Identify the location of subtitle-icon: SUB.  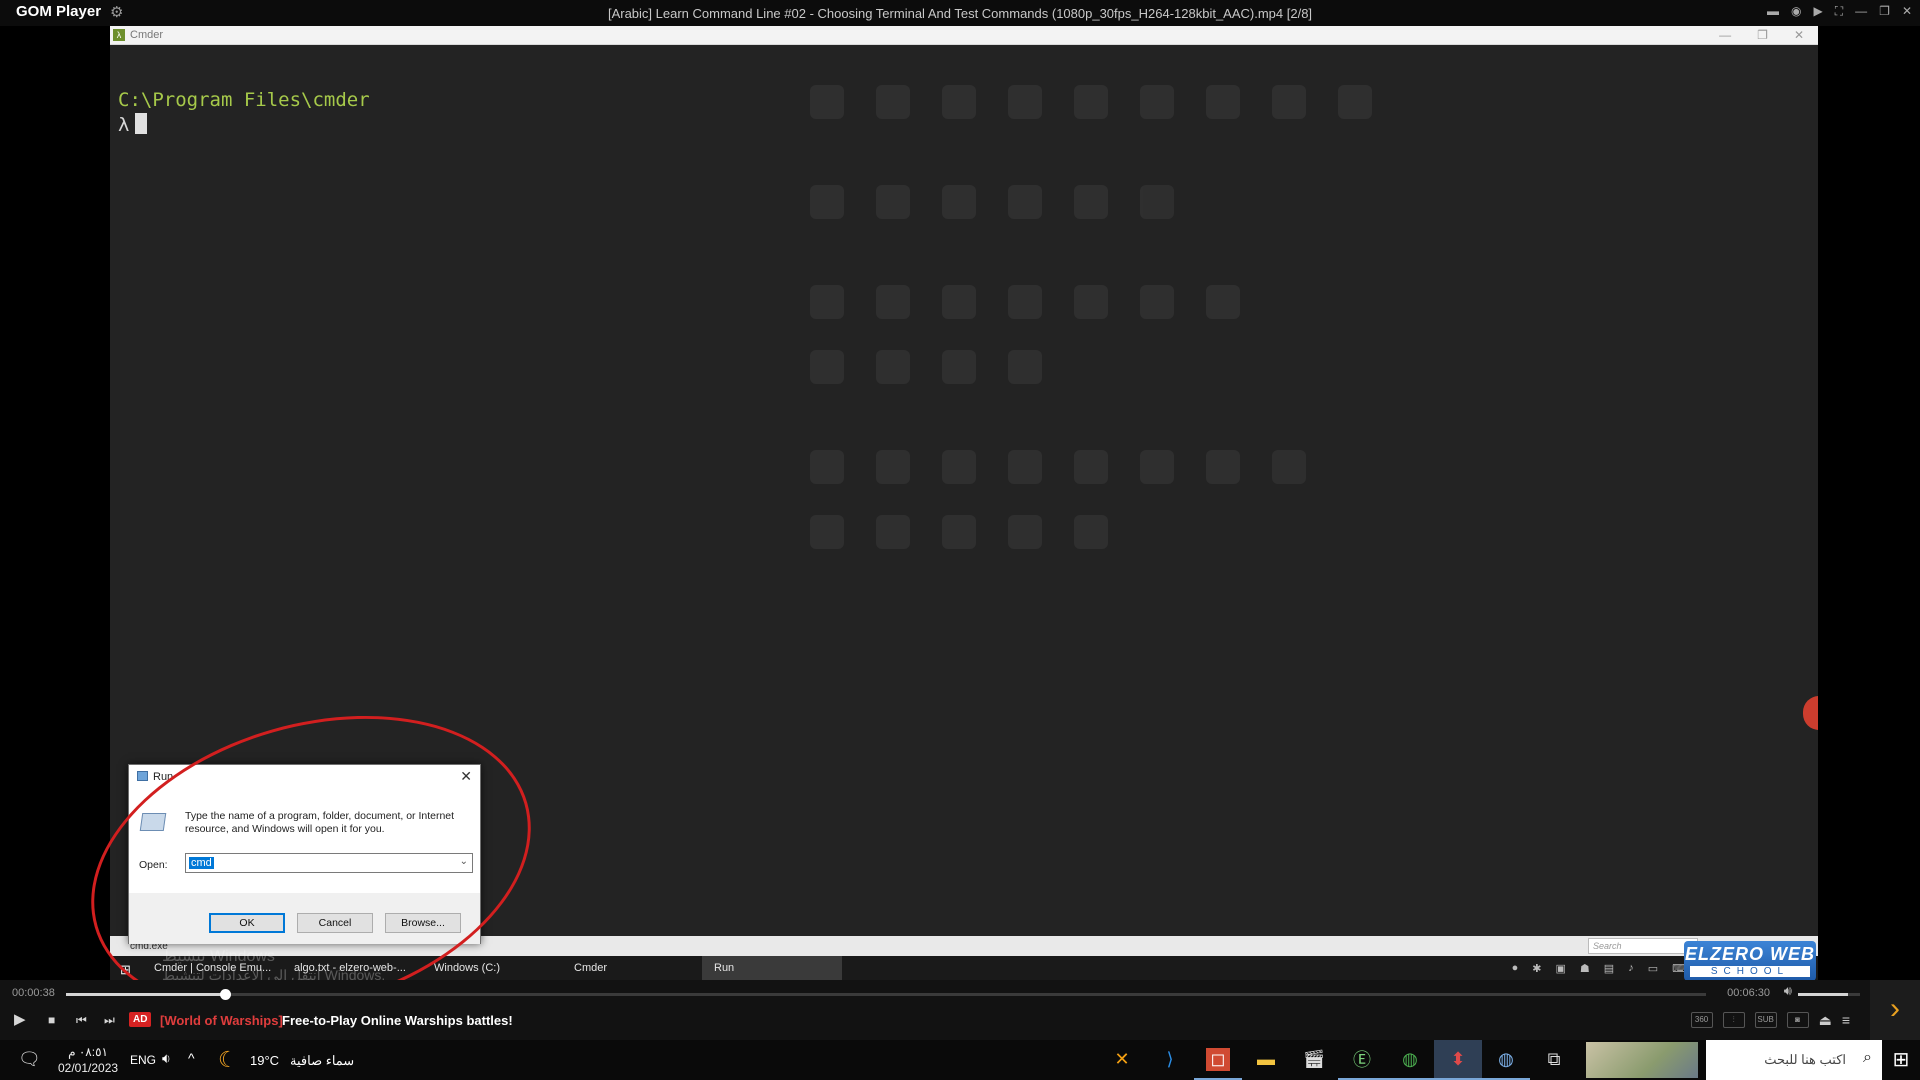
(1765, 1020).